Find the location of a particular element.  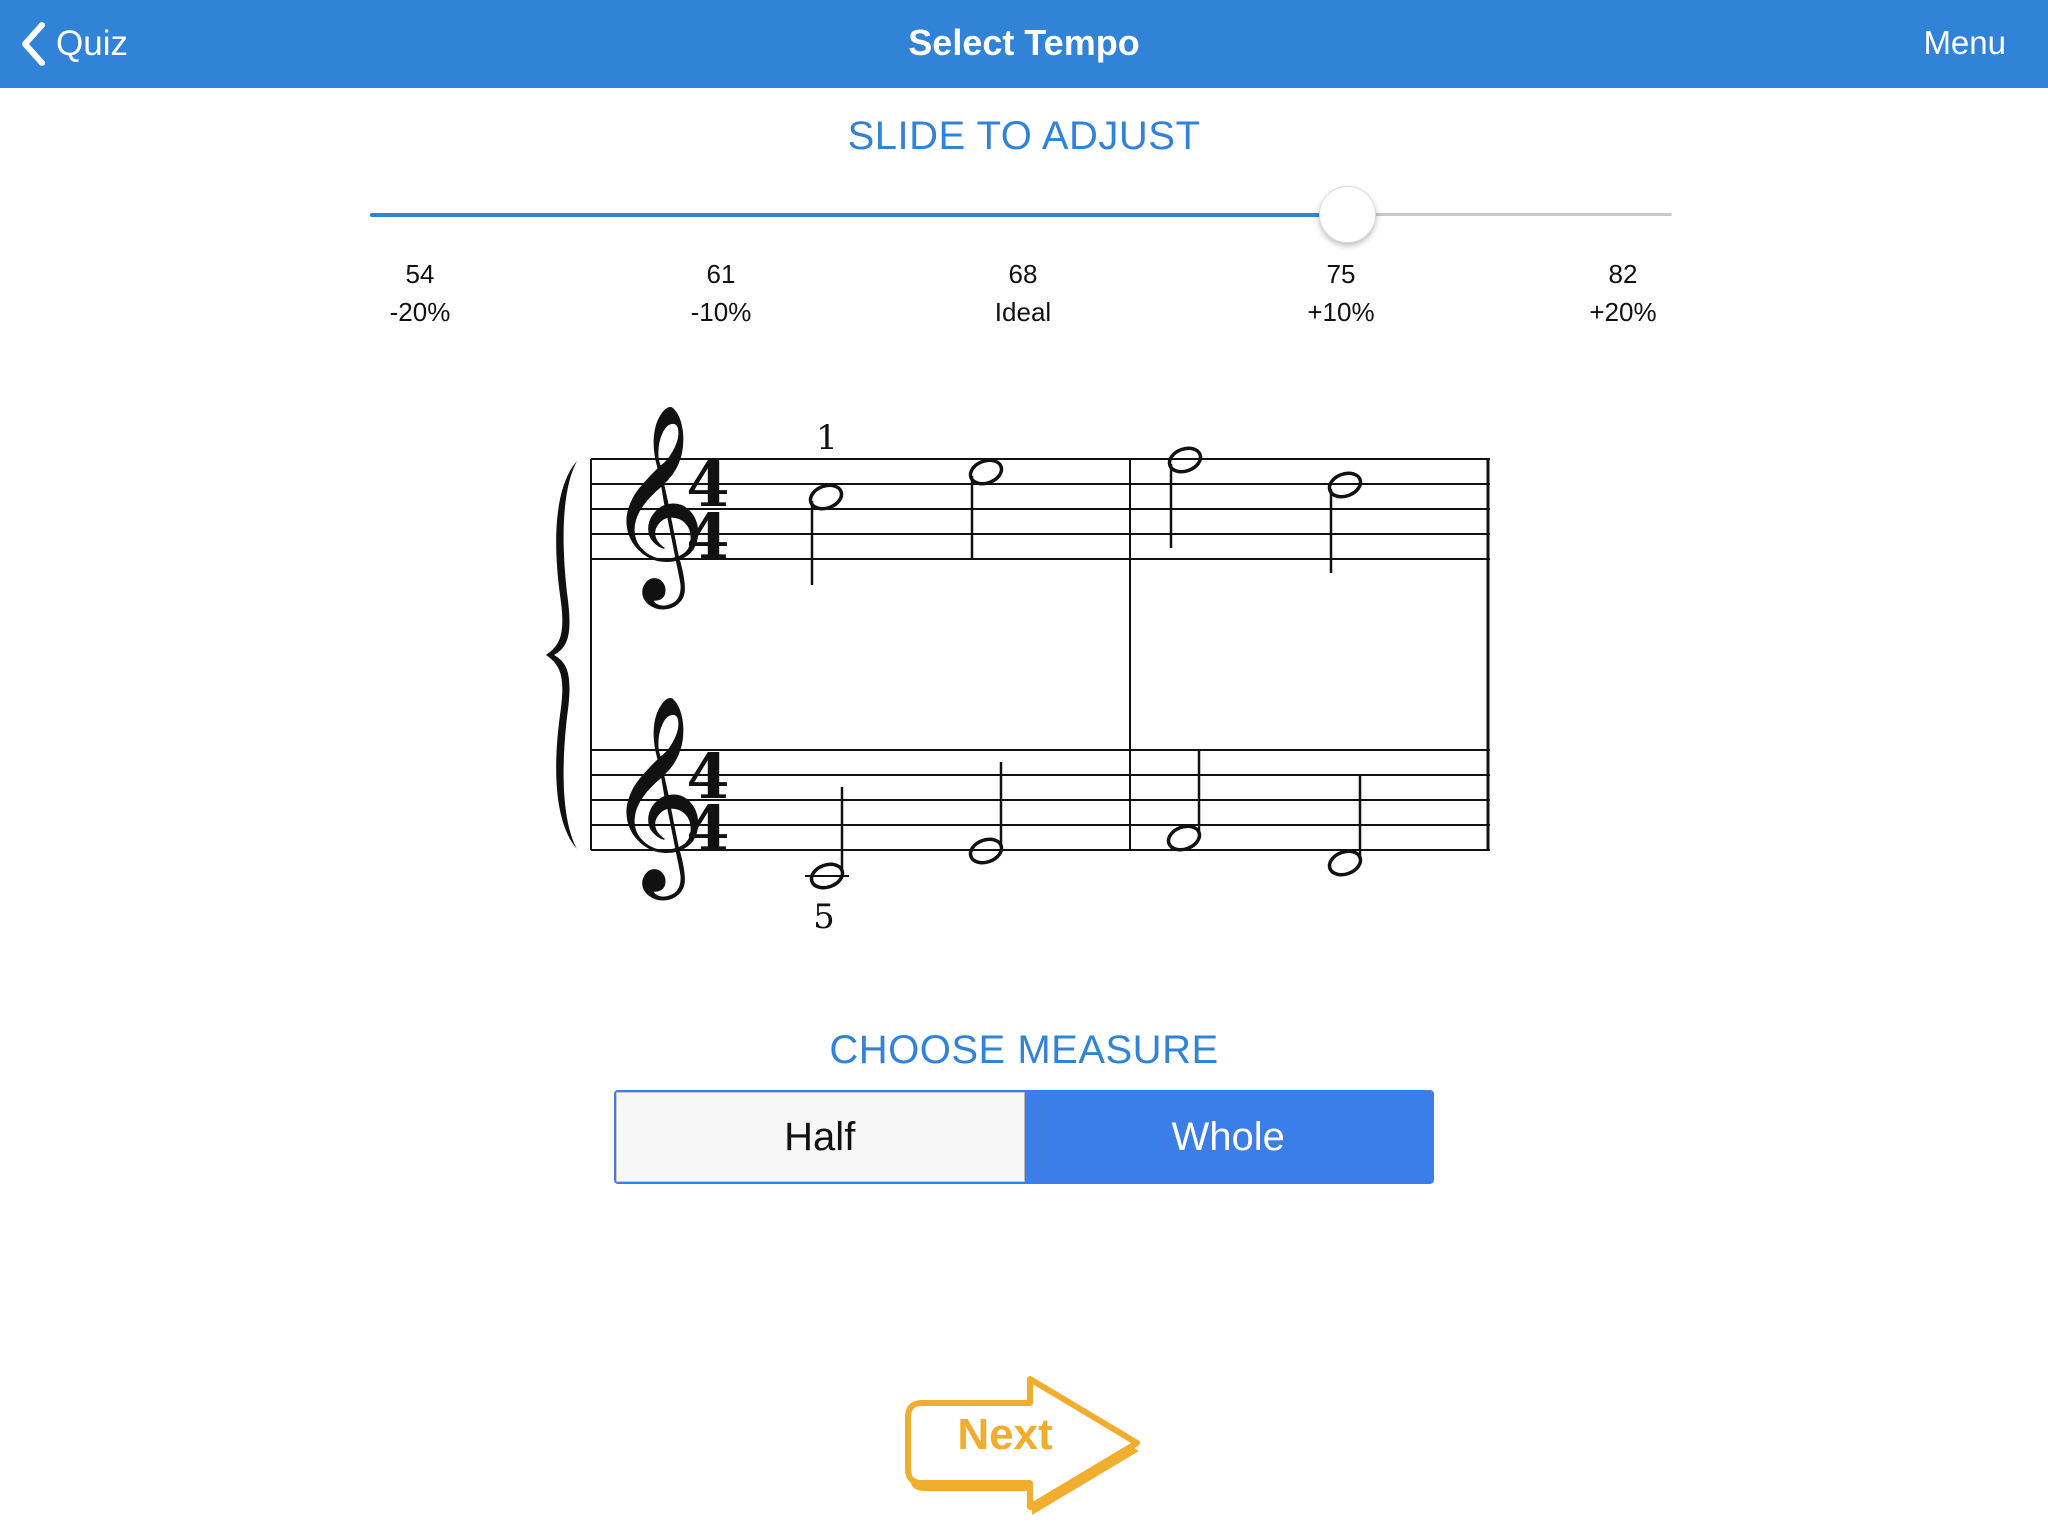

slider-thumb is located at coordinates (1347, 214).